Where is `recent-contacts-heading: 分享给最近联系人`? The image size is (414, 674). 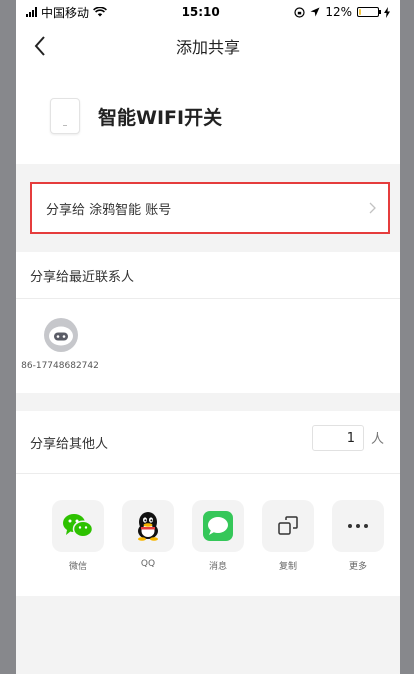
recent-contacts-heading: 分享给最近联系人 is located at coordinates (82, 277).